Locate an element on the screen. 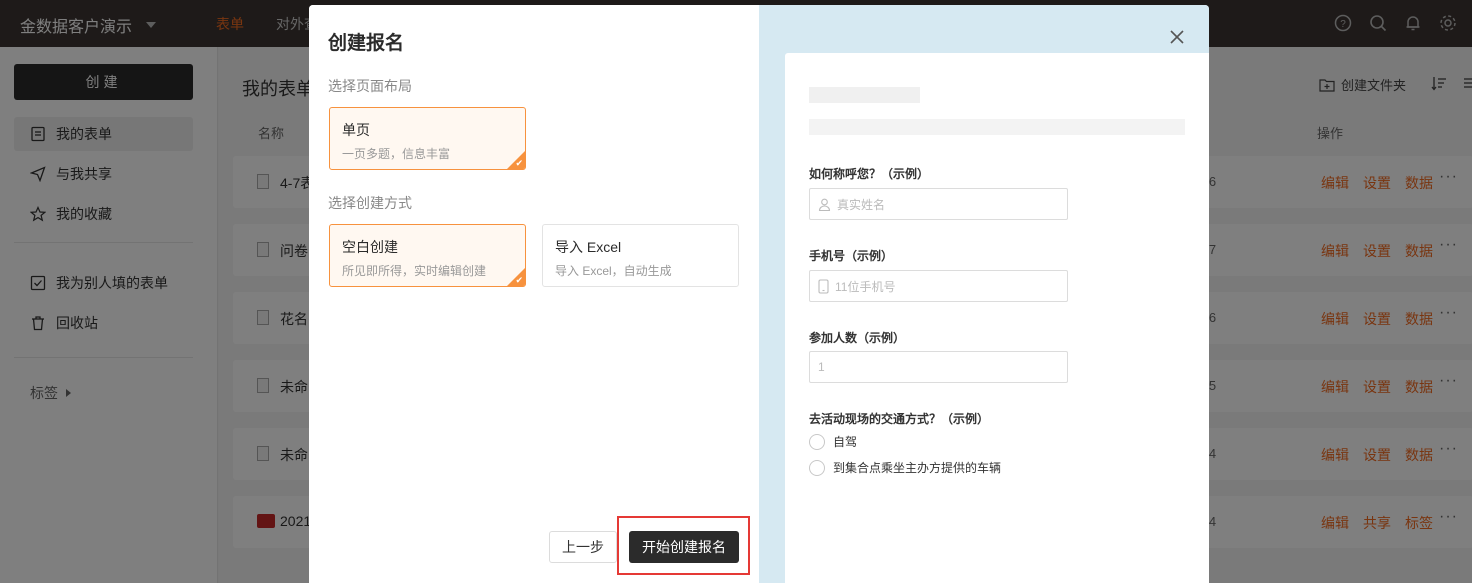 This screenshot has height=583, width=1472. option-title: 单页 is located at coordinates (356, 130).